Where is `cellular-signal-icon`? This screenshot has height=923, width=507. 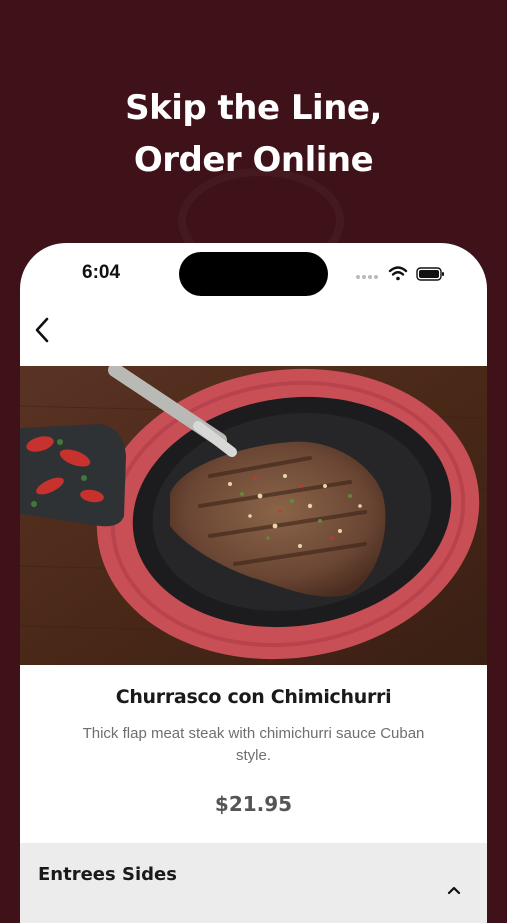 cellular-signal-icon is located at coordinates (367, 277).